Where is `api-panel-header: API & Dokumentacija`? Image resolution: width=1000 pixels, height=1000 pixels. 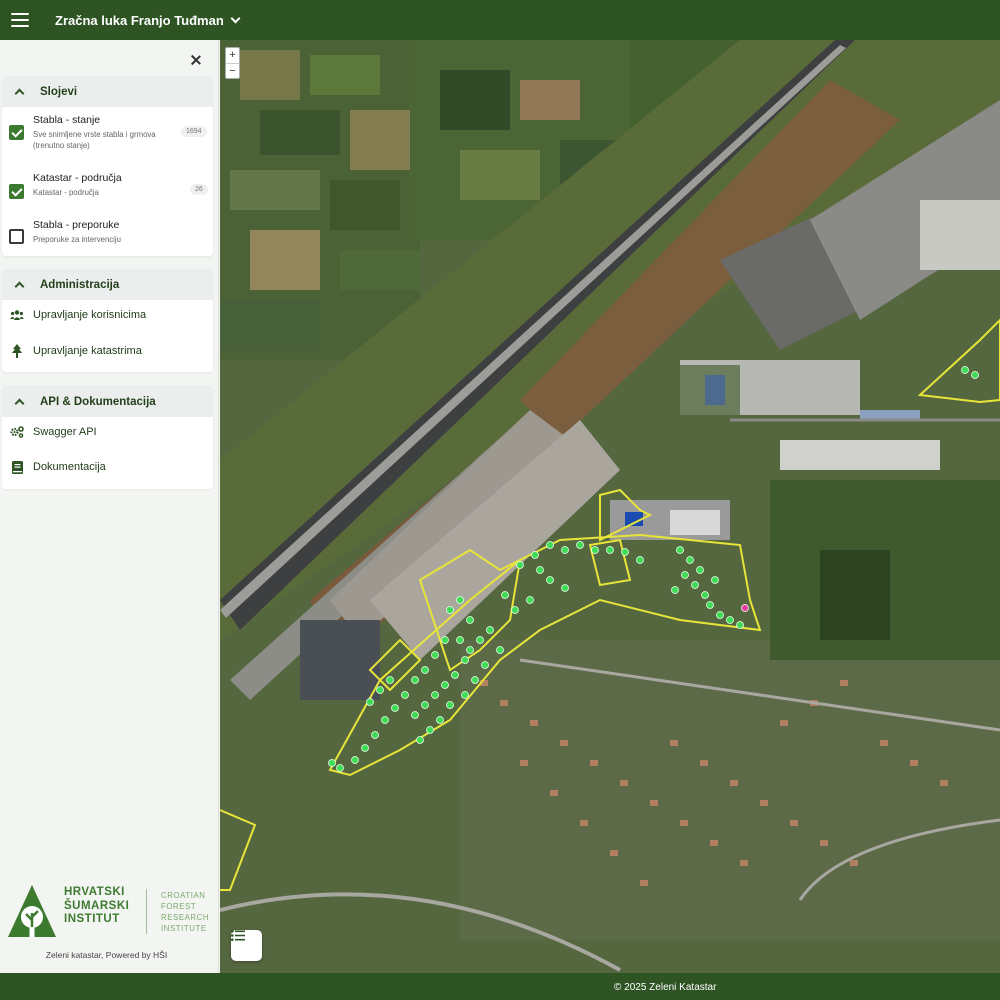
api-panel-header: API & Dokumentacija is located at coordinates (107, 401).